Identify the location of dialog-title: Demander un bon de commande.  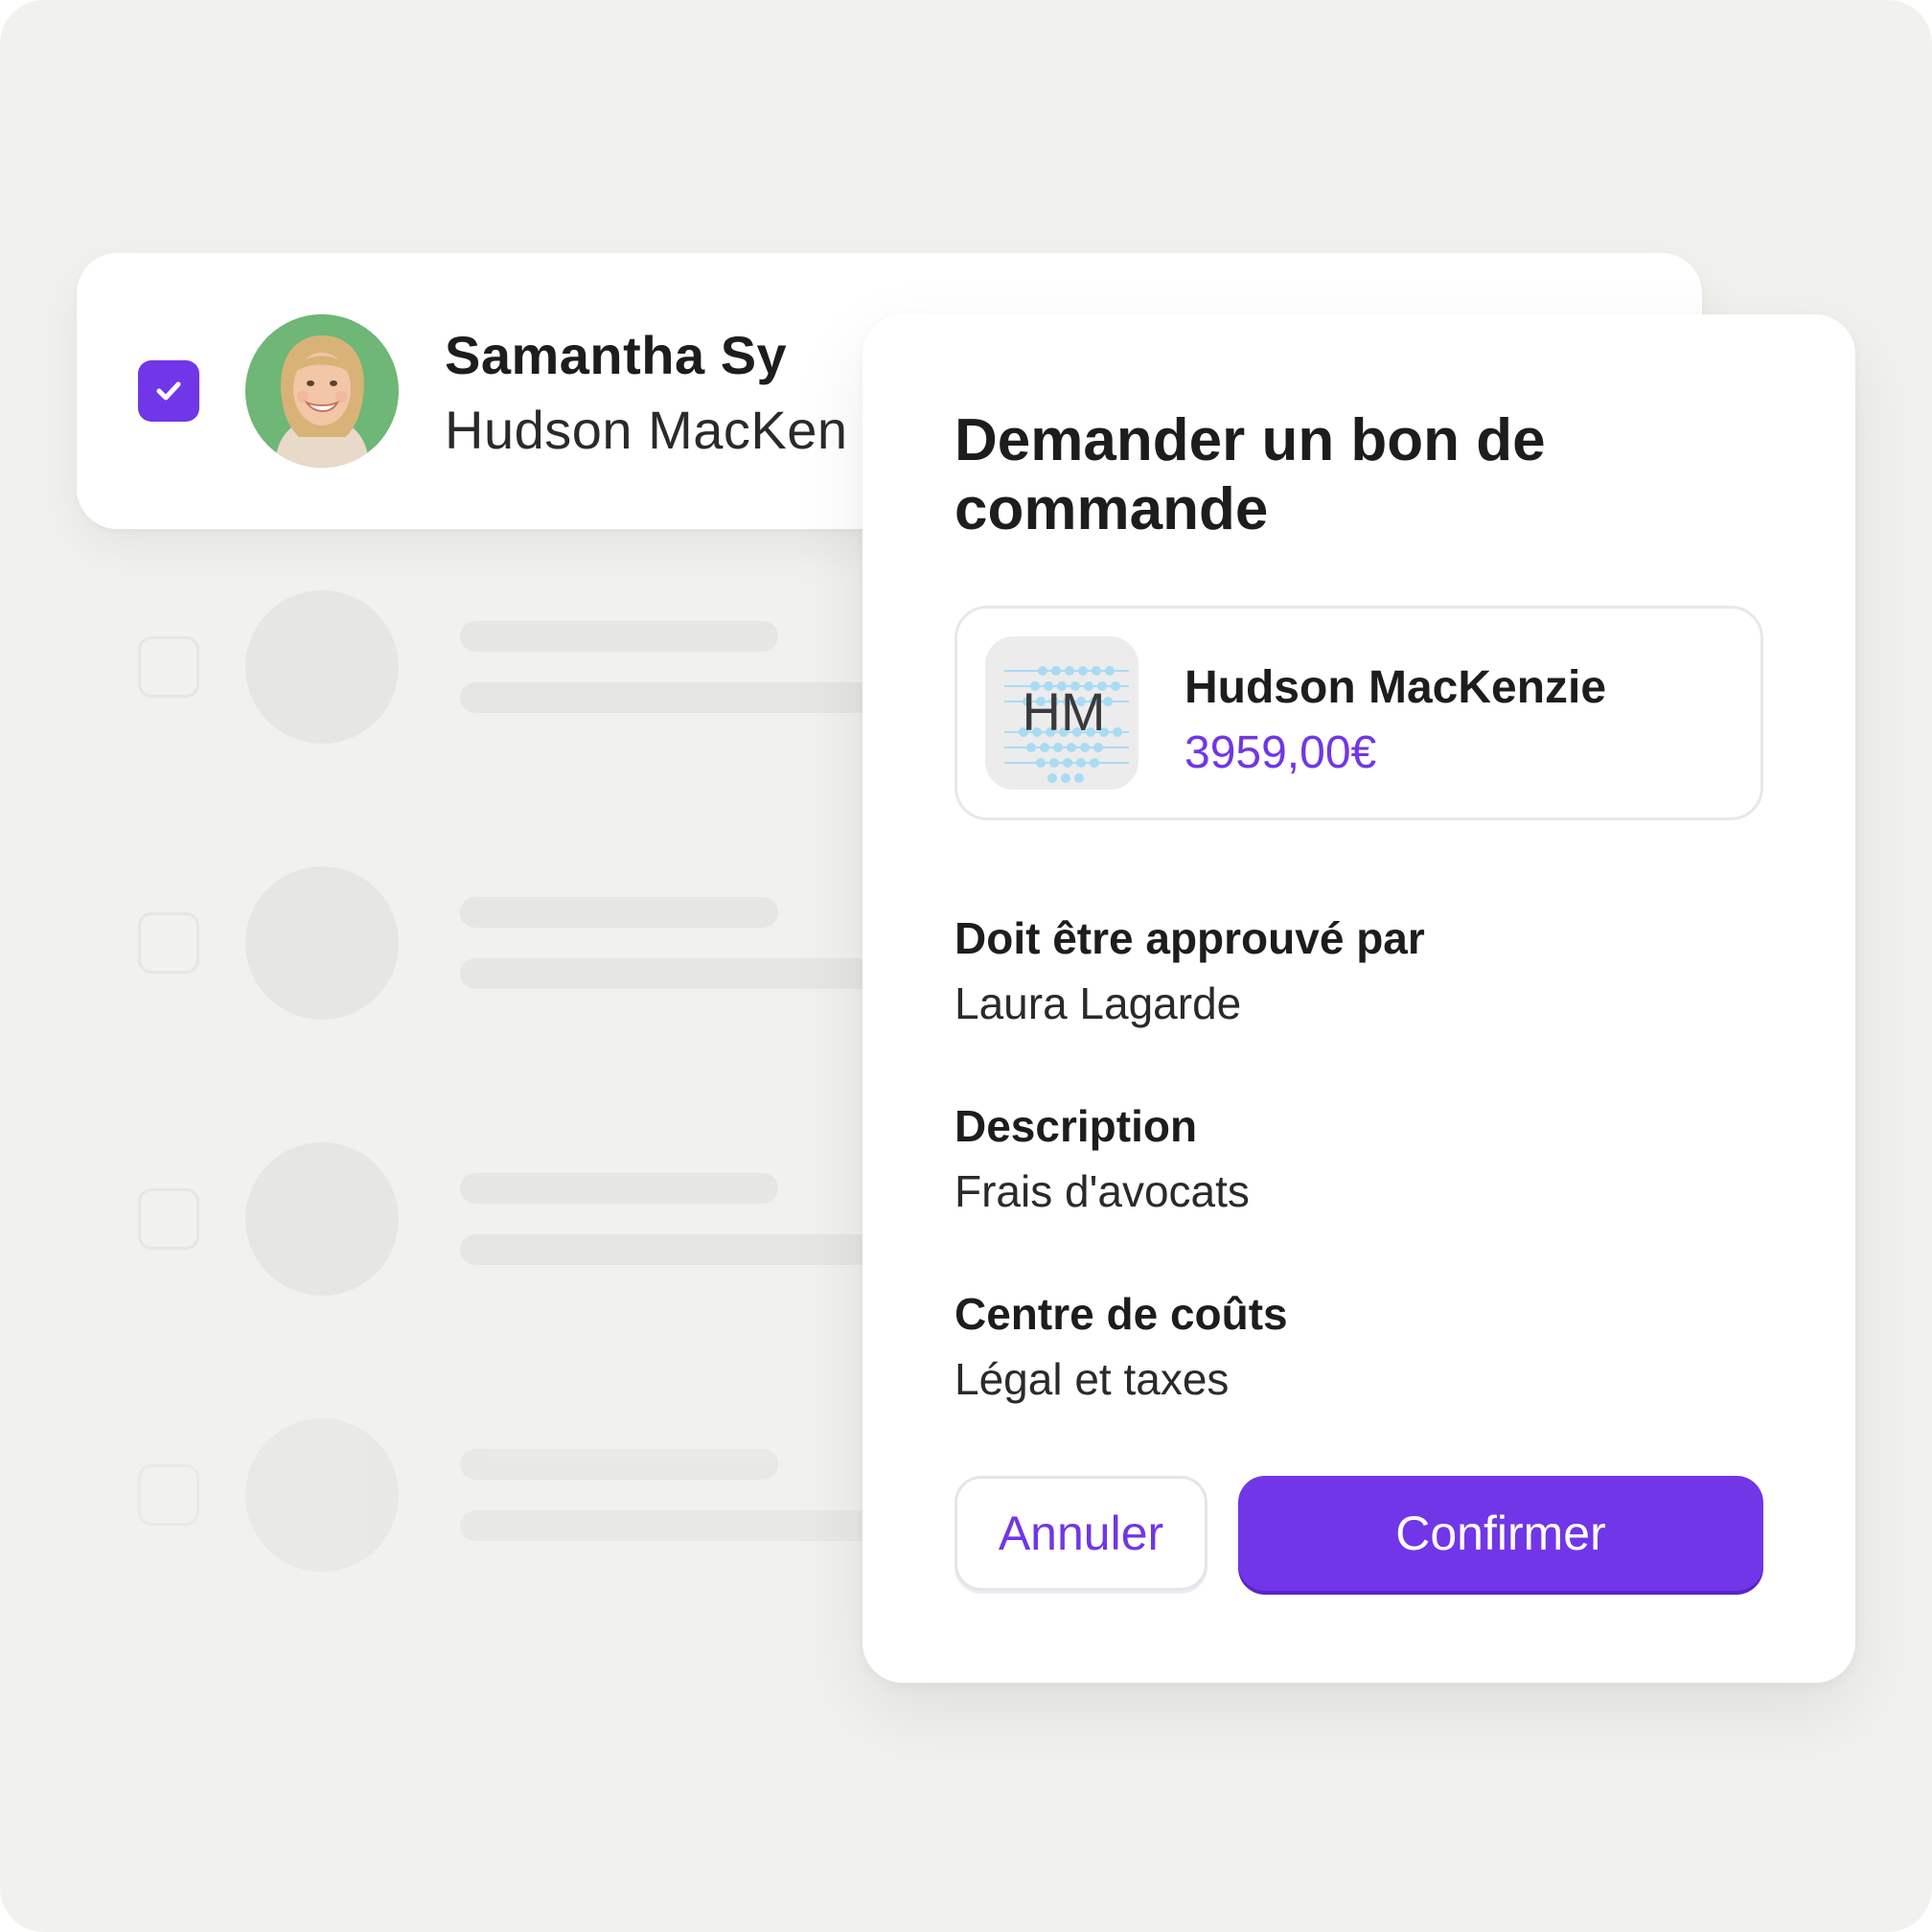
(1250, 474).